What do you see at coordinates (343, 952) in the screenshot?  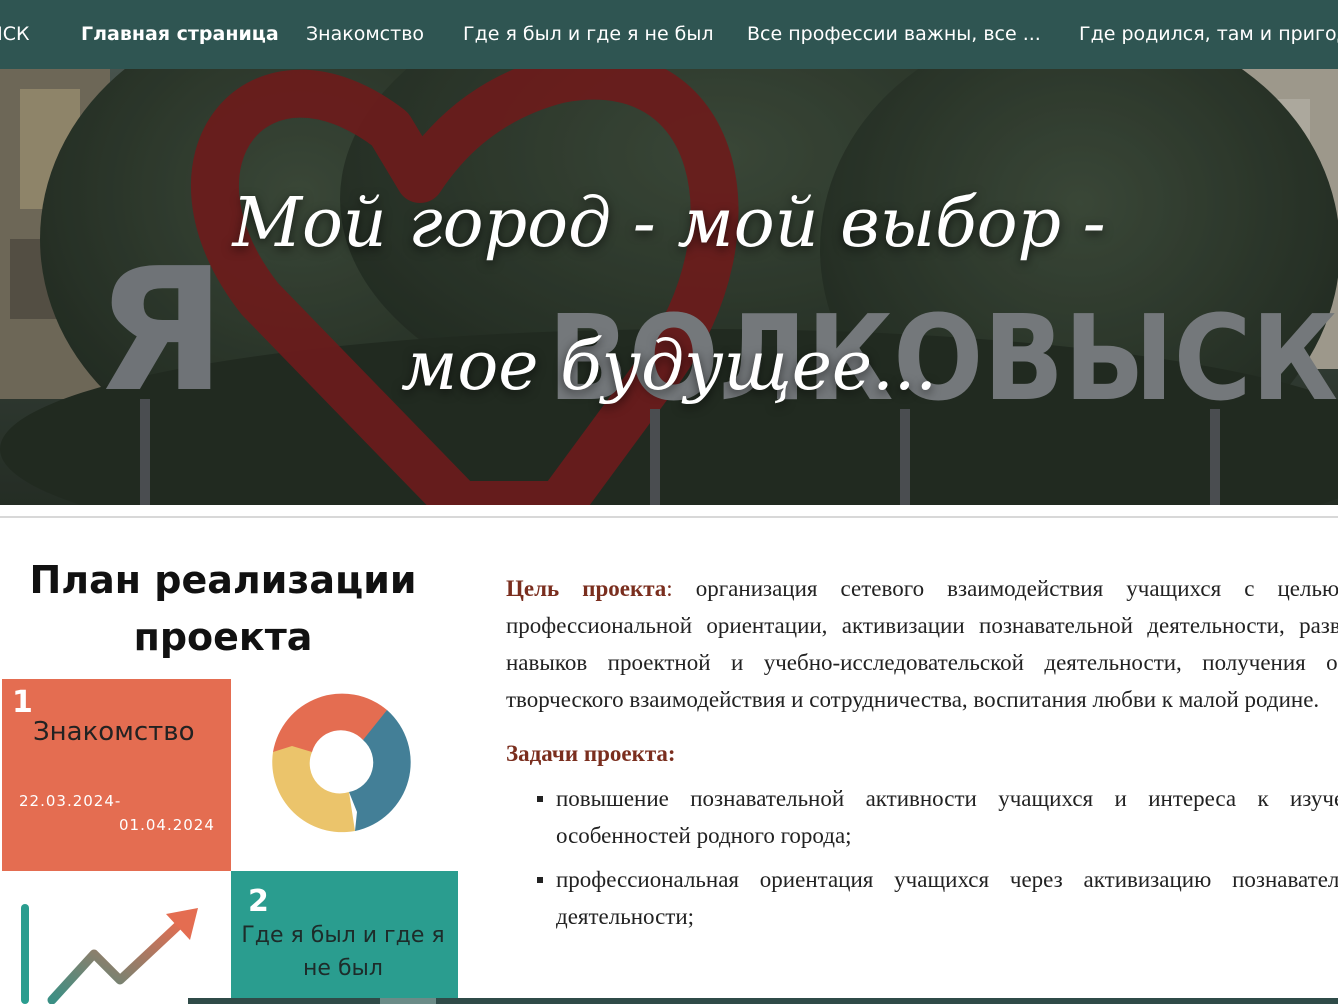 I see `card-title: Где я был и где я не был` at bounding box center [343, 952].